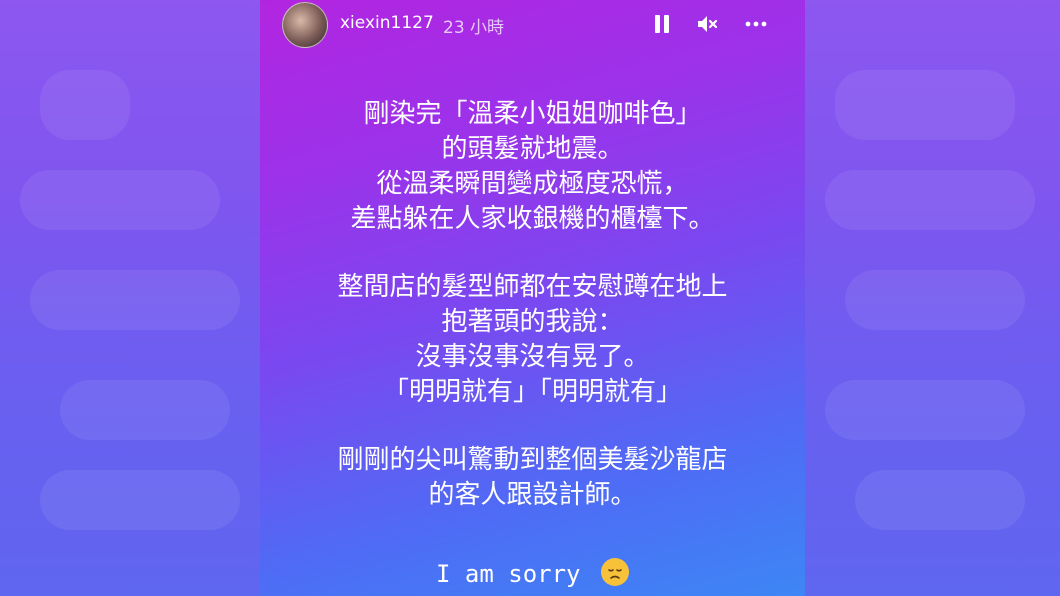 The width and height of the screenshot is (1060, 596). Describe the element at coordinates (532, 322) in the screenshot. I see `story-line: 抱著頭的我說：` at that location.